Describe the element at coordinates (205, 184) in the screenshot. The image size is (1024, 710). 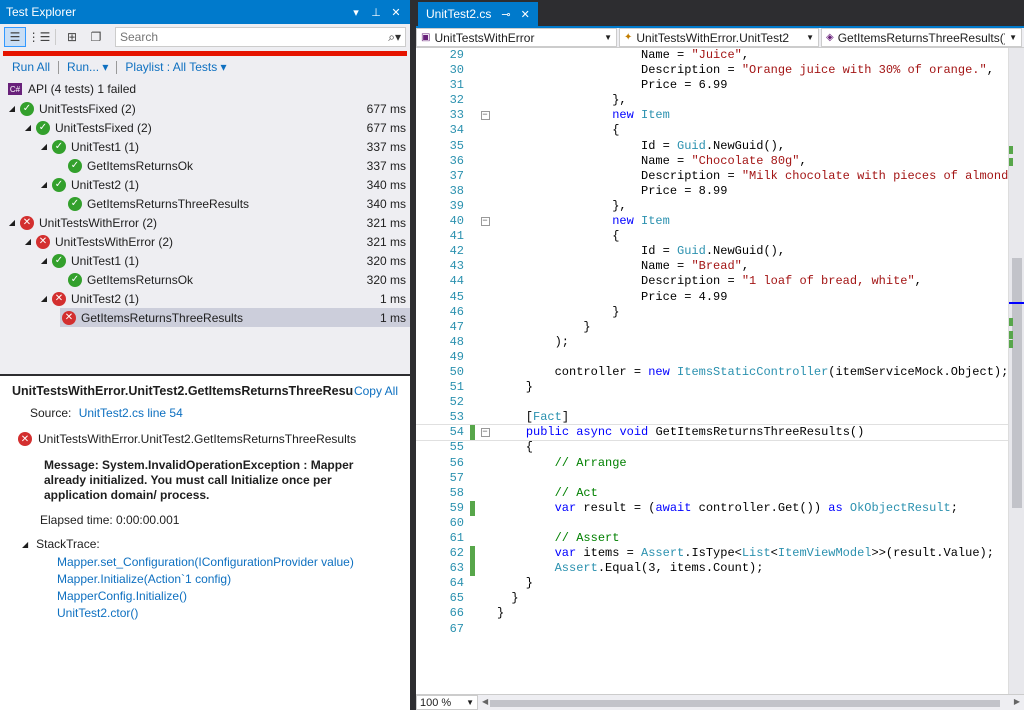
I see `test-tree-row: ◢ ✓ UnitTest2 (1) 340 ms` at that location.